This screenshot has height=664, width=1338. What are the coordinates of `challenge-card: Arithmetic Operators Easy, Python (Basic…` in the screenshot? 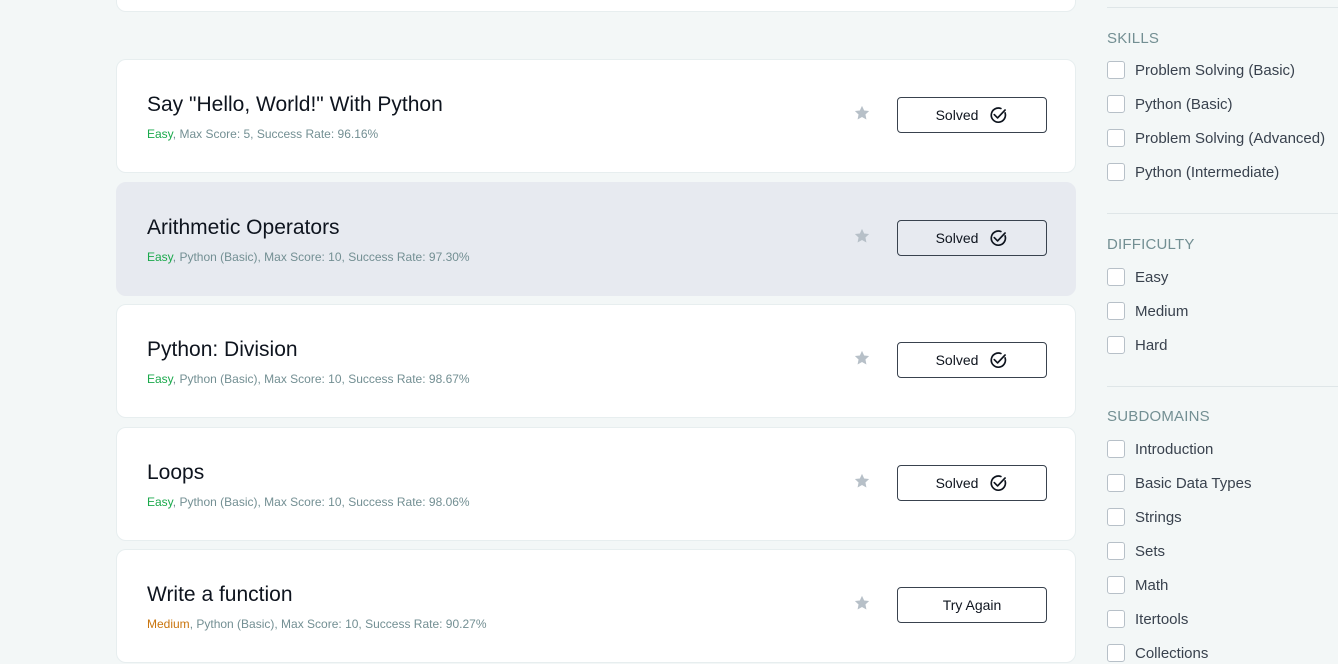 It's located at (596, 239).